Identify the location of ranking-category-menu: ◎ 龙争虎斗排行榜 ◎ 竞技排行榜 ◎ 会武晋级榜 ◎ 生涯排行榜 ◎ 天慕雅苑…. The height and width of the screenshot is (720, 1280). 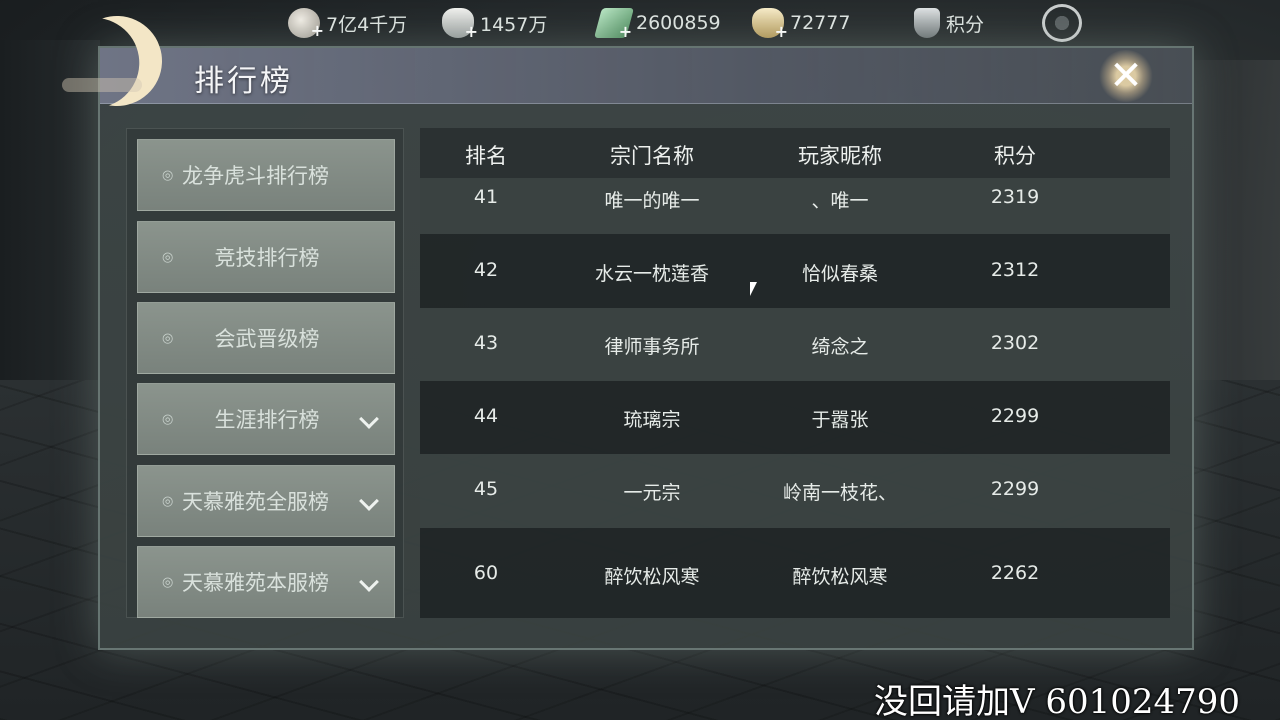
(265, 373).